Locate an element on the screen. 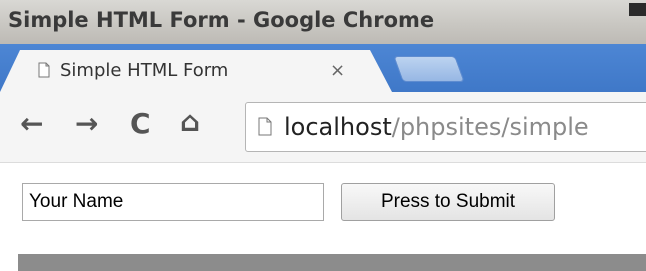 The width and height of the screenshot is (646, 271). back-arrow-icon: ← is located at coordinates (31, 124).